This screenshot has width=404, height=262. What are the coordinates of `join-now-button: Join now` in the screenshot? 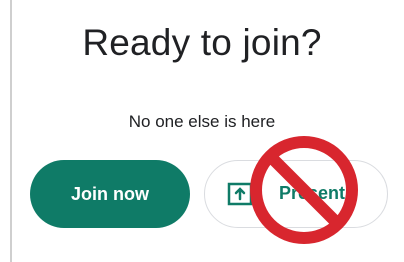 It's located at (110, 194).